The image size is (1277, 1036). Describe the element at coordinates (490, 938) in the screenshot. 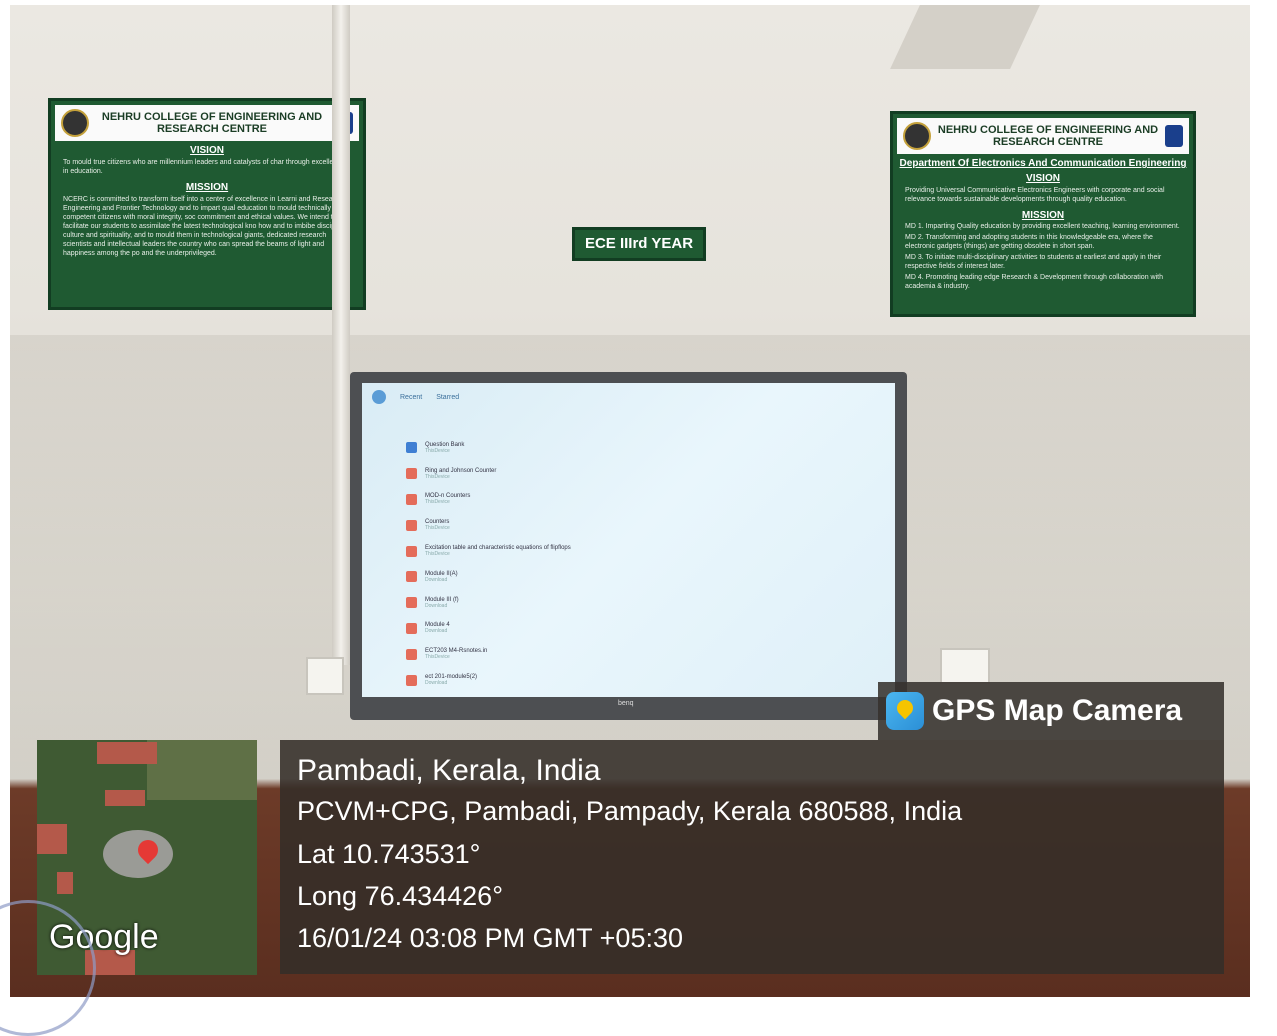

I see `datetime: 16/01/24 03:08 PM GMT +05:30` at that location.